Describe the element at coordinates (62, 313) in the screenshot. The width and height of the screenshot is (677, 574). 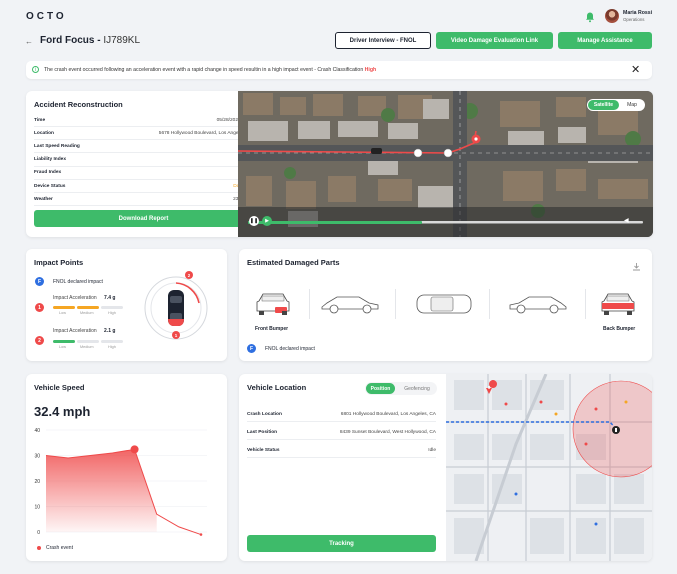
I see `level-low-1: Low` at that location.